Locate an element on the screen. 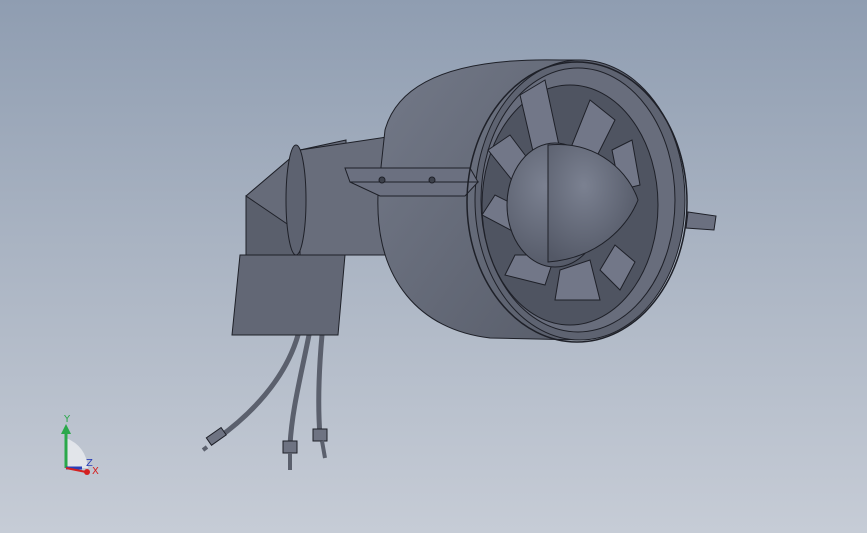 This screenshot has width=867, height=533. triad-origin-icon is located at coordinates (87, 472).